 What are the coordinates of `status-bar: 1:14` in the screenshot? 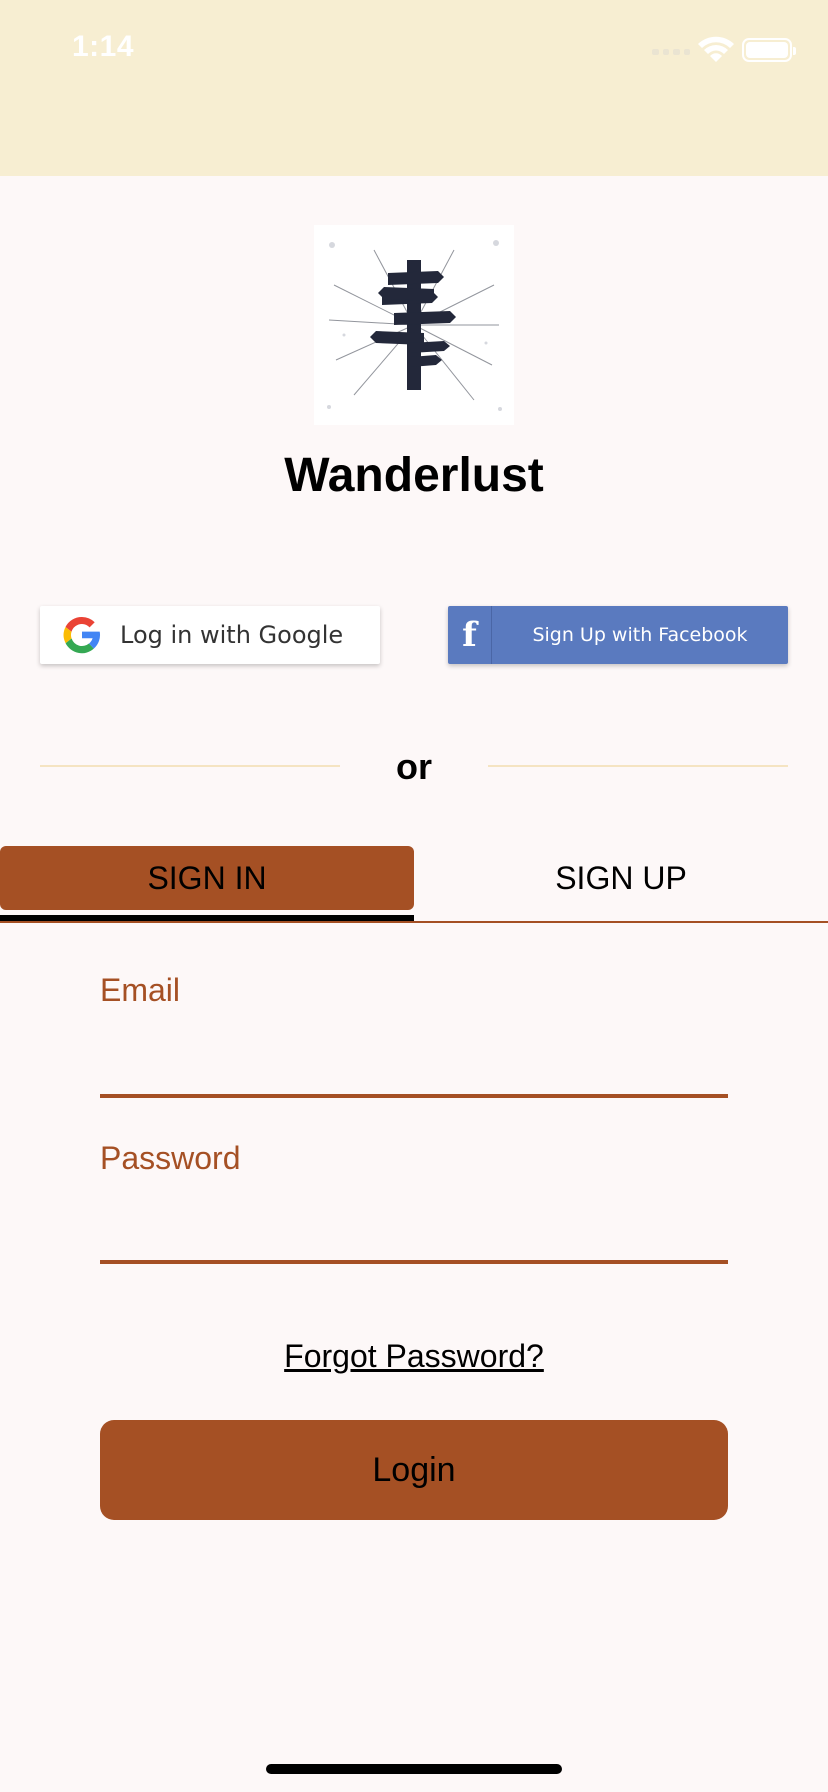 It's located at (414, 88).